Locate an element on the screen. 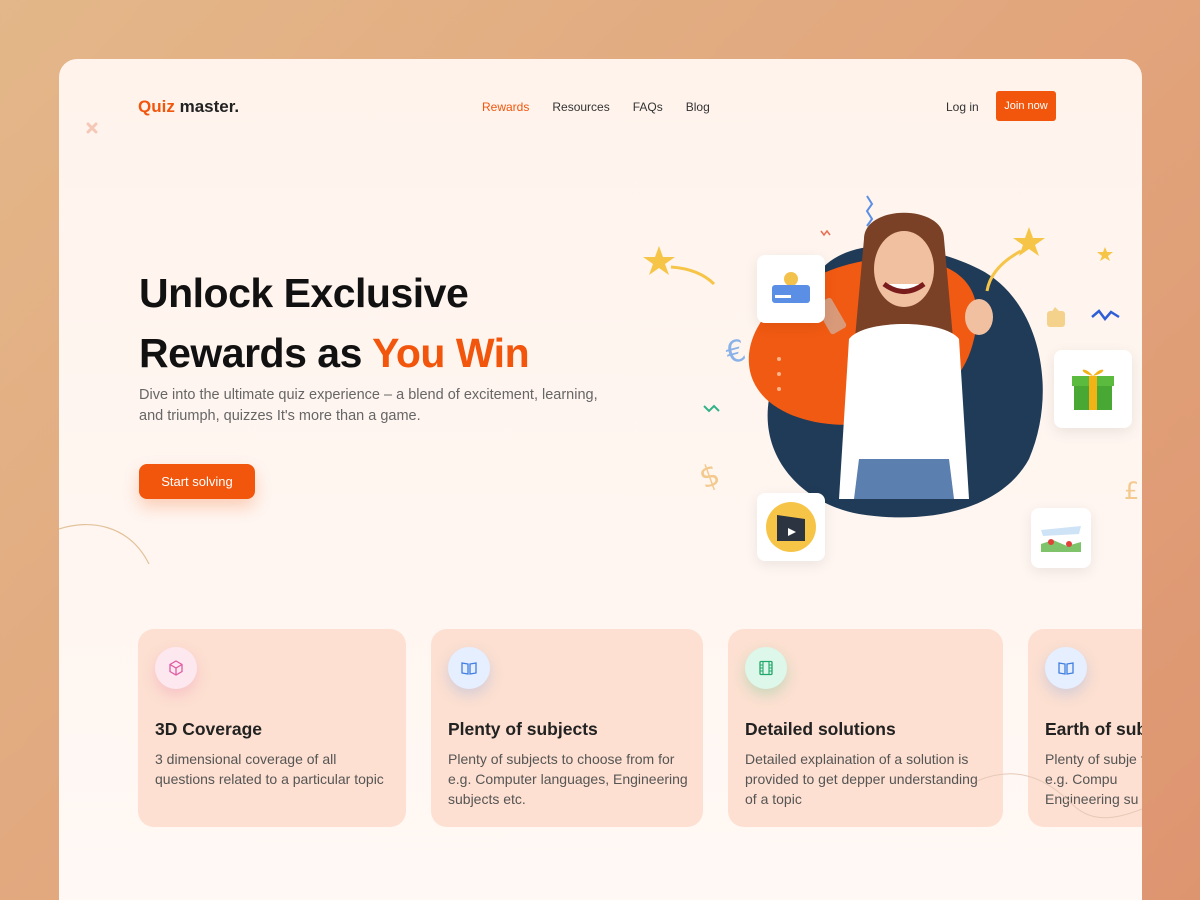 The height and width of the screenshot is (900, 1200). nav-faqs: FAQs is located at coordinates (648, 107).